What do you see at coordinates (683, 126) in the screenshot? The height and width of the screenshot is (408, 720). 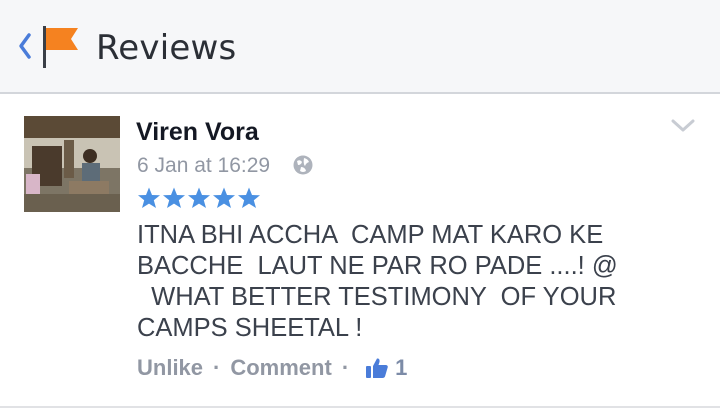 I see `chevron-down-icon` at bounding box center [683, 126].